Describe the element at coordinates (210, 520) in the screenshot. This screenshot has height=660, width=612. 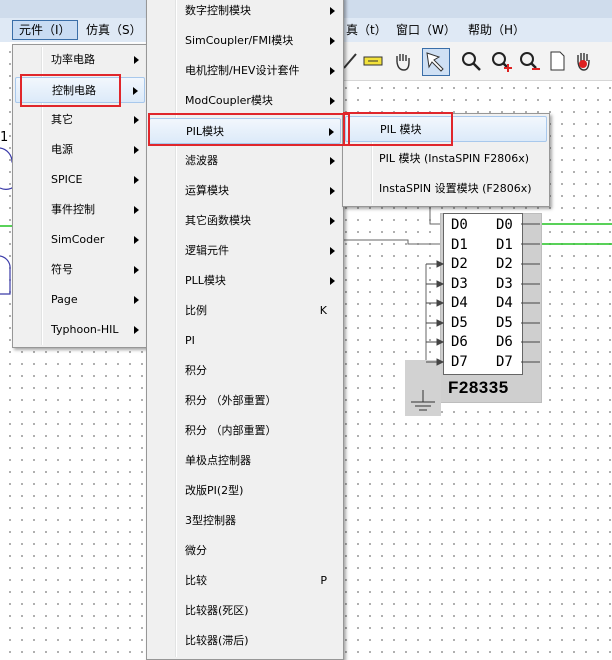
I see `menu-item-label: 3型控制器` at that location.